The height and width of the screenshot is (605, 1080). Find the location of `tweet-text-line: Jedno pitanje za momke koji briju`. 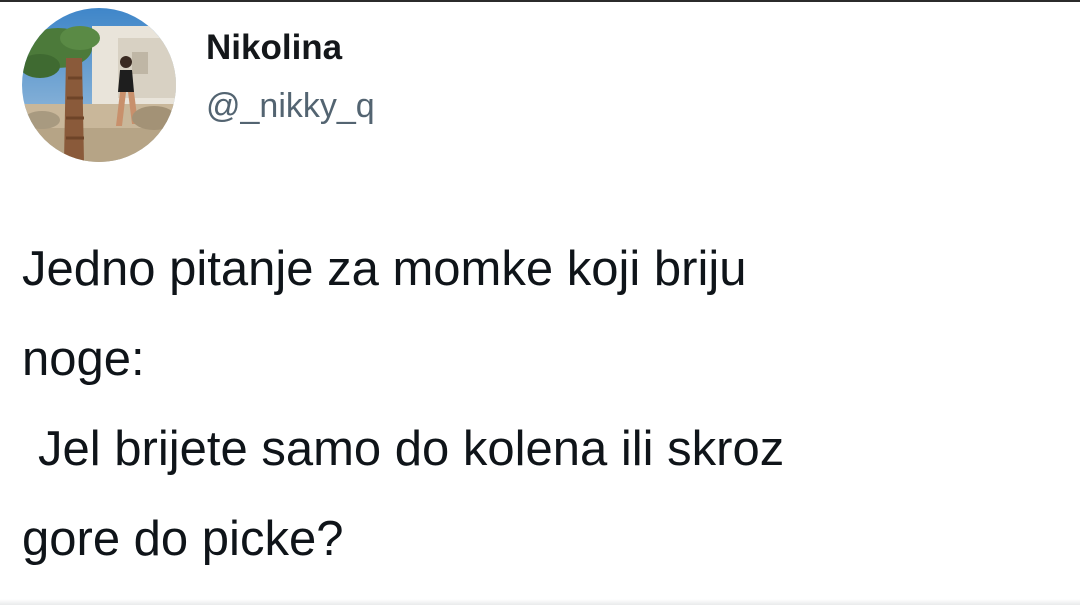

tweet-text-line: Jedno pitanje za momke koji briju is located at coordinates (384, 269).